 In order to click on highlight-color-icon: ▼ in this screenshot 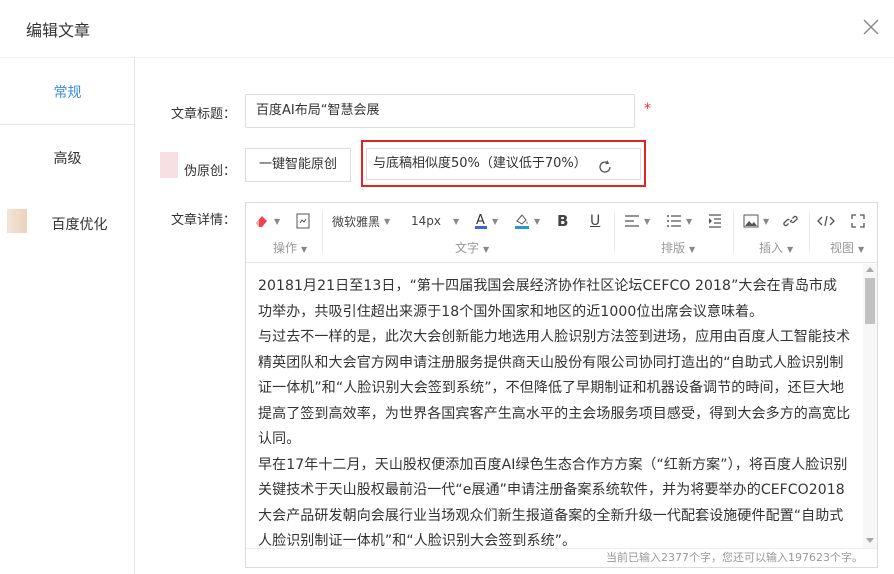, I will do `click(527, 221)`.